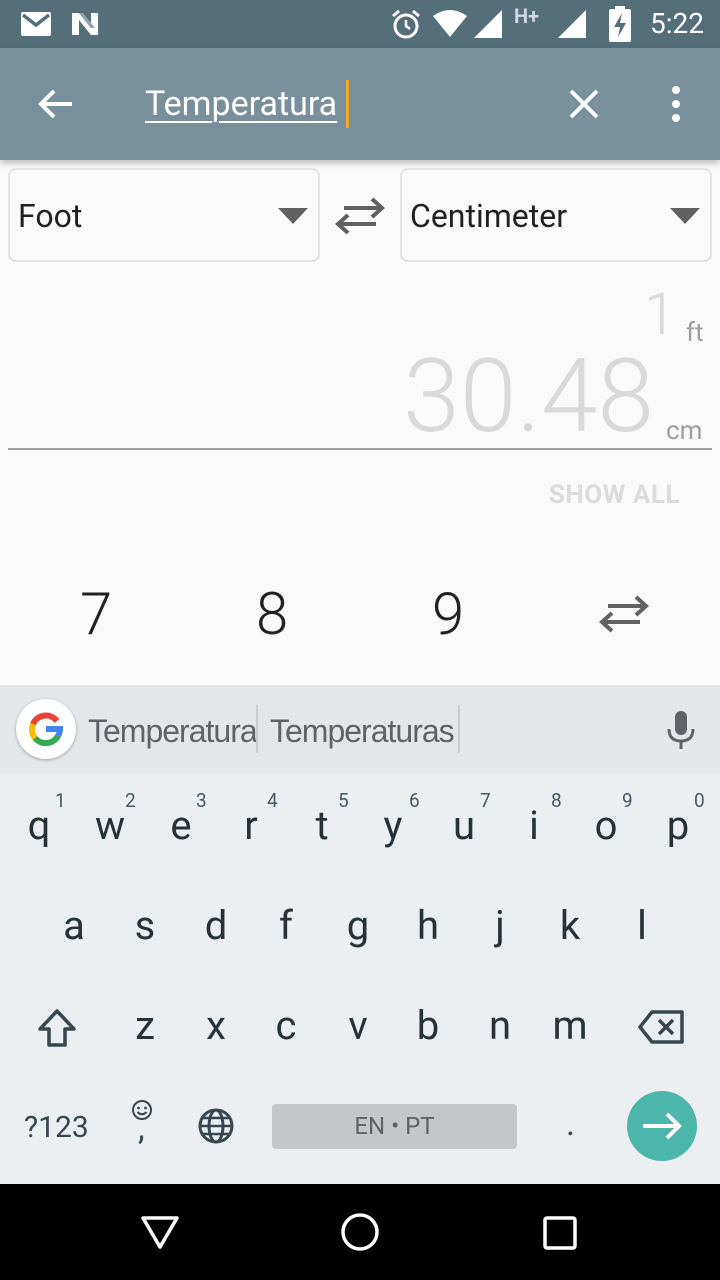  I want to click on key-label: h, so click(428, 925).